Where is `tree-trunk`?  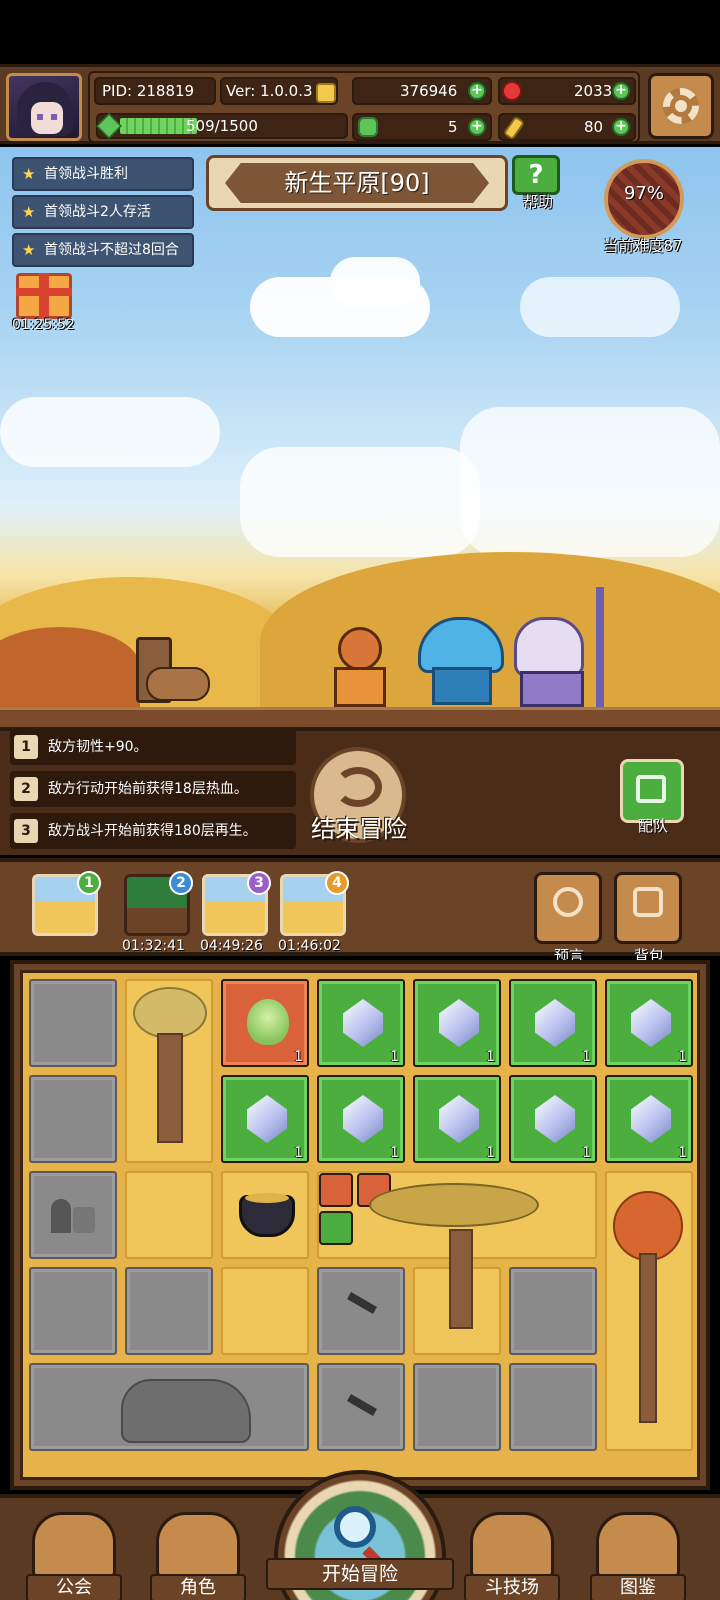
tree-trunk is located at coordinates (170, 1088).